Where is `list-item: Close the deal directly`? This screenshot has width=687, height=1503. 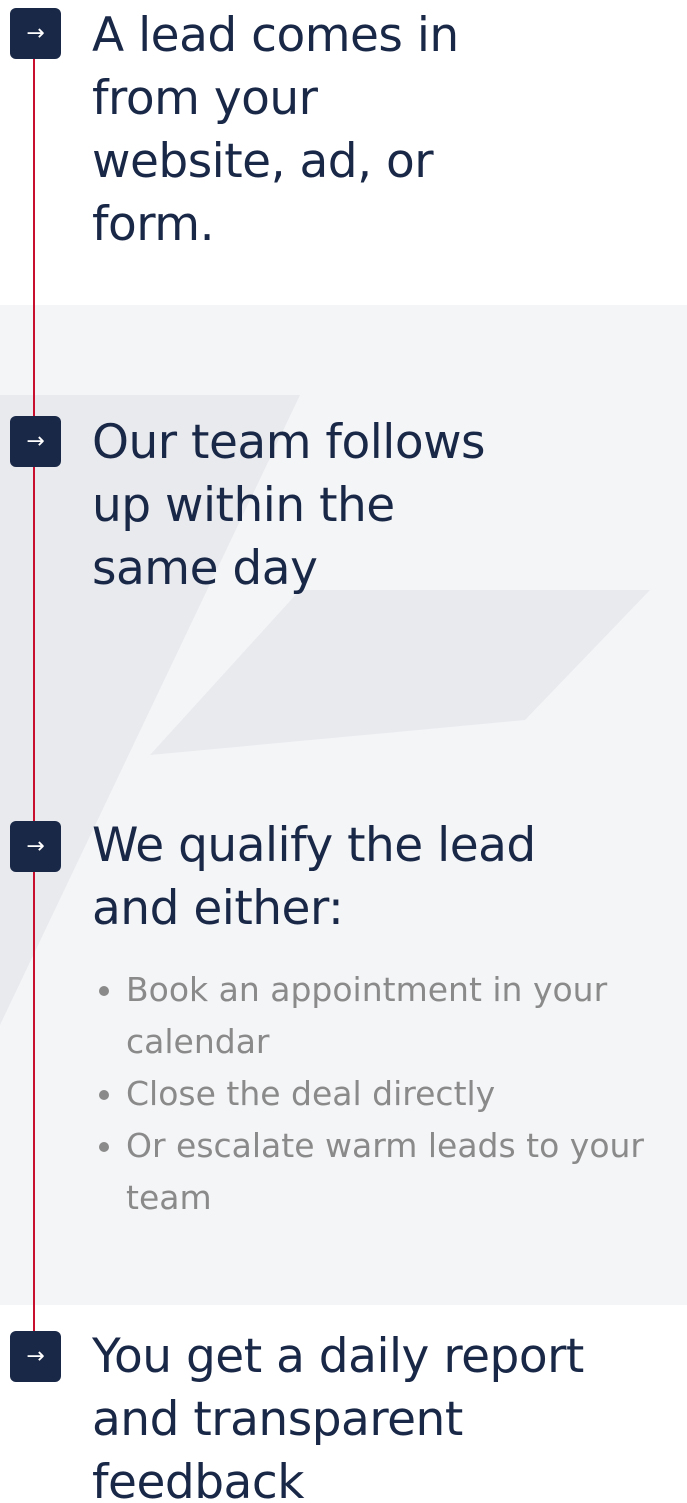 list-item: Close the deal directly is located at coordinates (406, 1094).